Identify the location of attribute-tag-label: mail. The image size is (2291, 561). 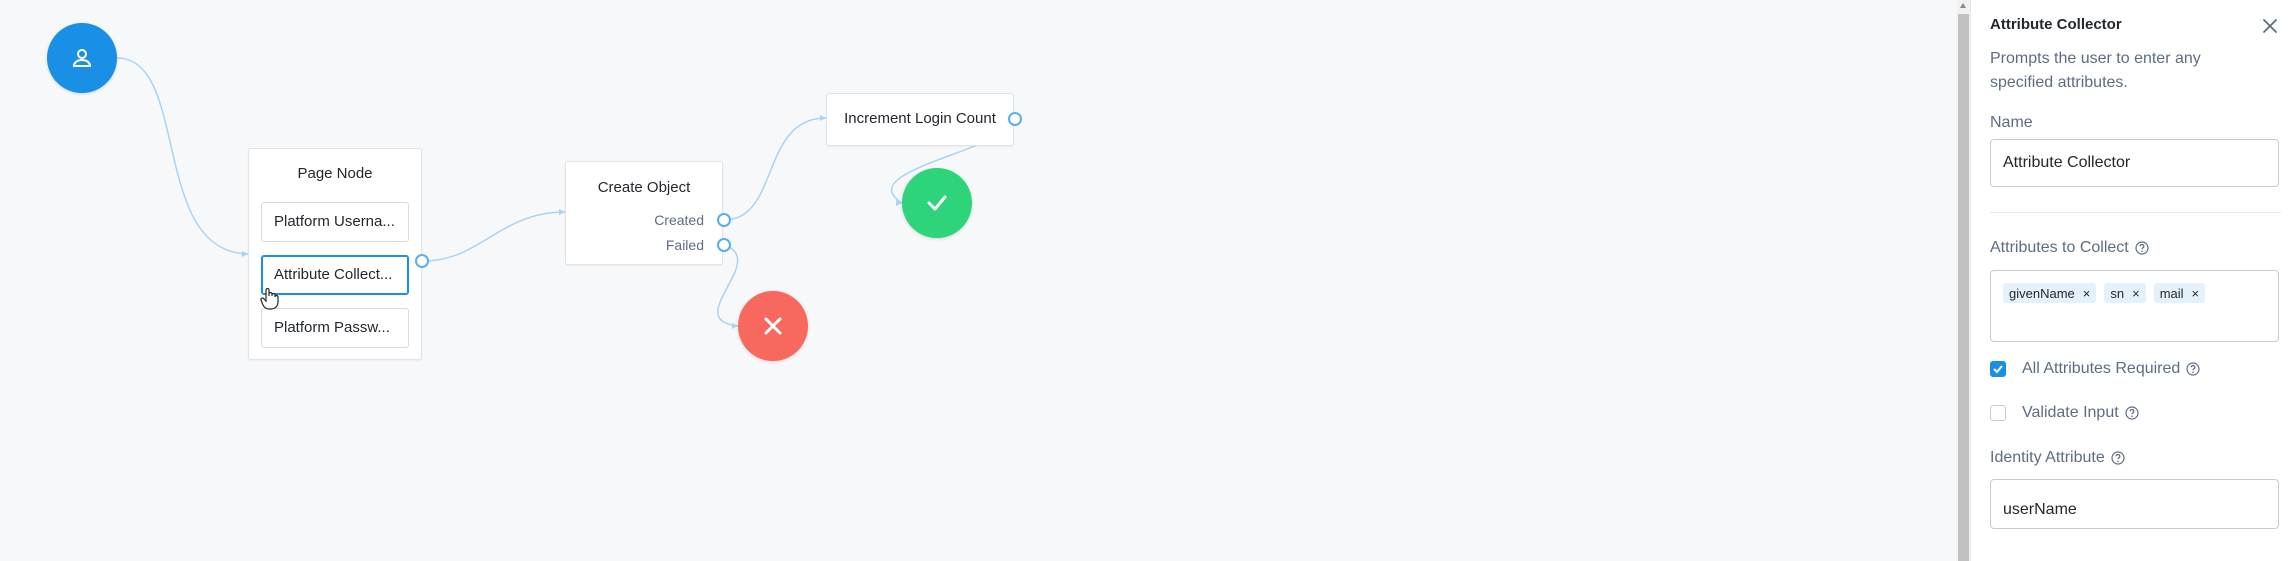
(2171, 293).